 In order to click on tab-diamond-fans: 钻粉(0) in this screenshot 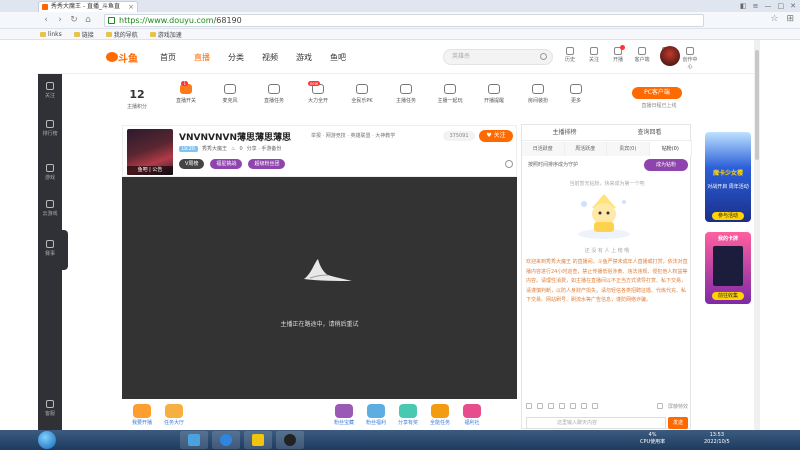, I will do `click(670, 149)`.